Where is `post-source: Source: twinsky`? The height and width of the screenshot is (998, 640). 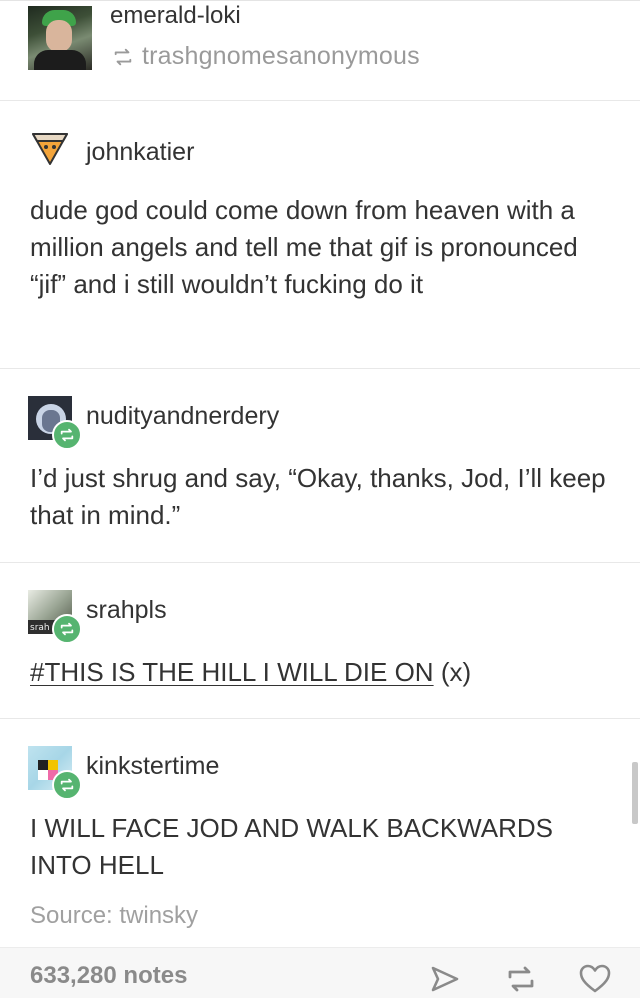
post-source: Source: twinsky is located at coordinates (114, 916).